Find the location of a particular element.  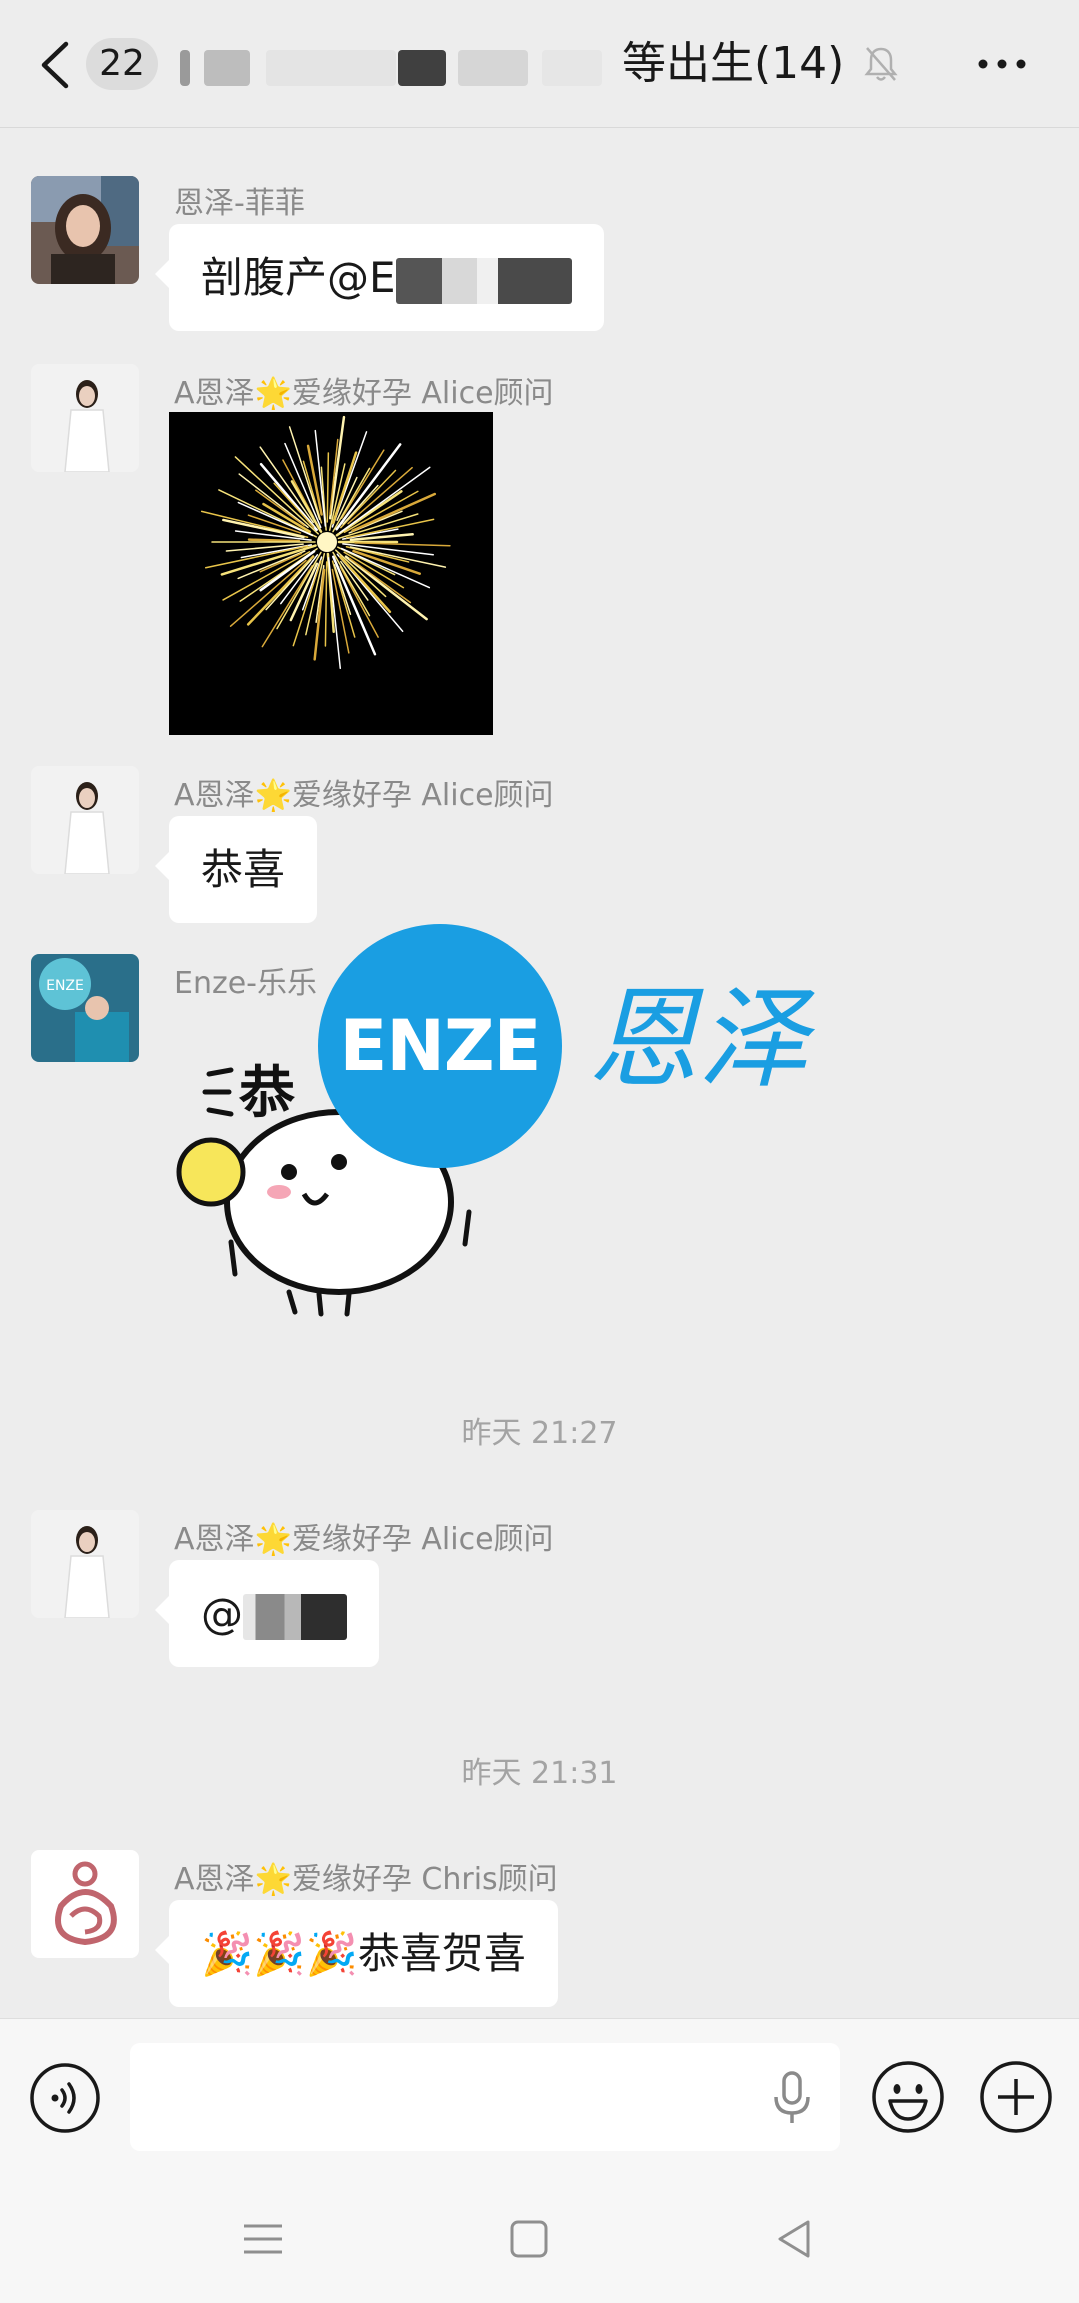

message-text: @ is located at coordinates (222, 1613).